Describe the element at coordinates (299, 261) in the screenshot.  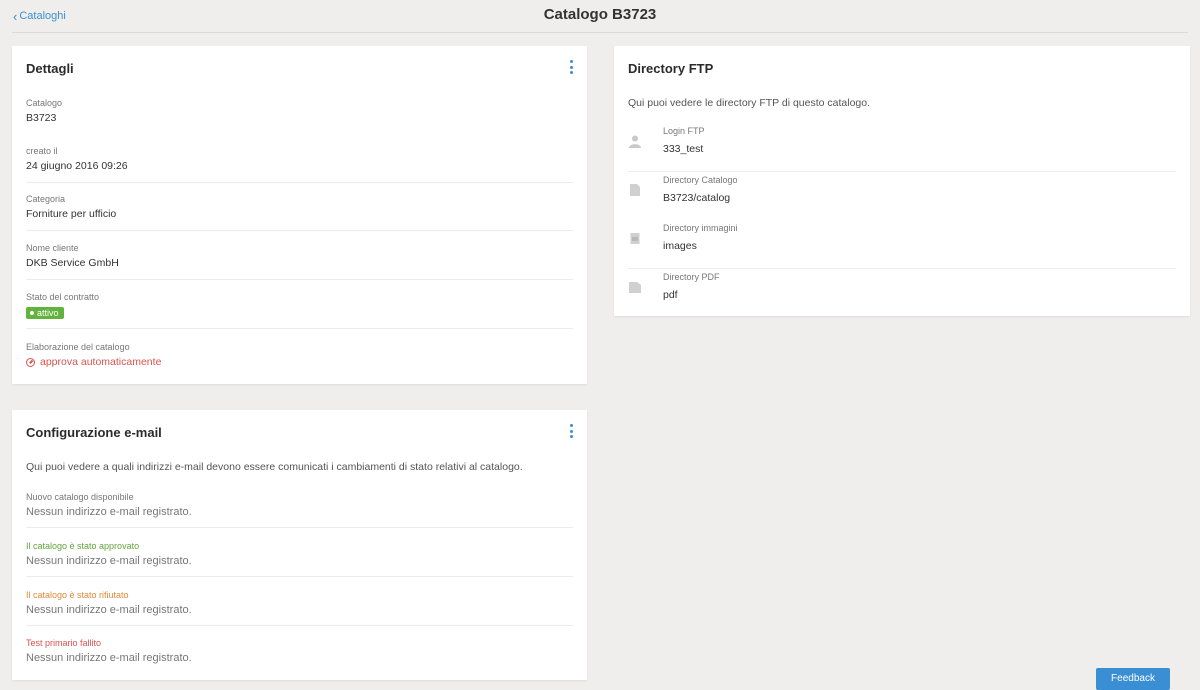
I see `customer-field: Nome cliente DKB Service GmbH` at that location.